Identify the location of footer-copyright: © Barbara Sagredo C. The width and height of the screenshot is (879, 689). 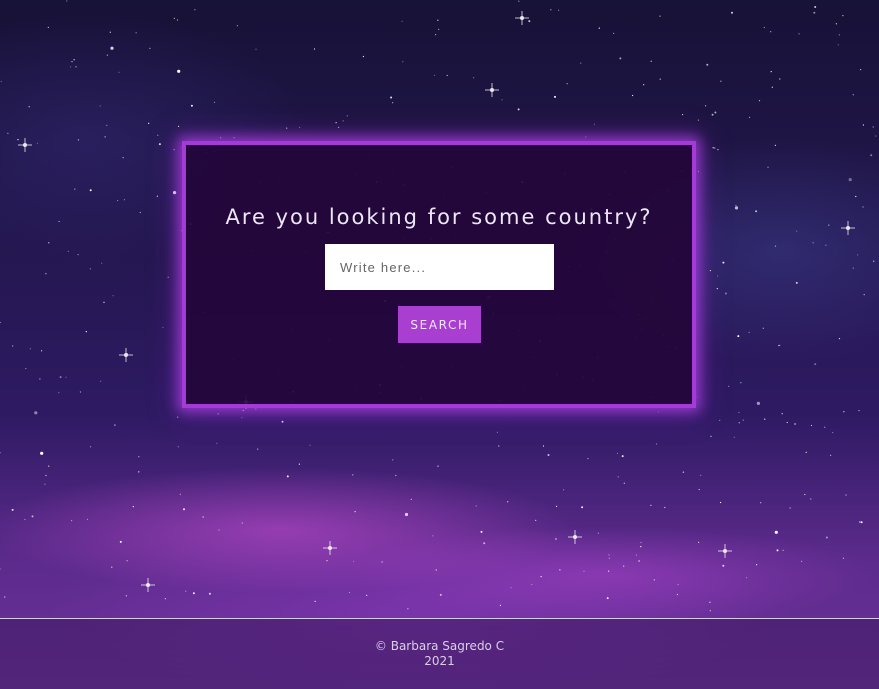
(439, 646).